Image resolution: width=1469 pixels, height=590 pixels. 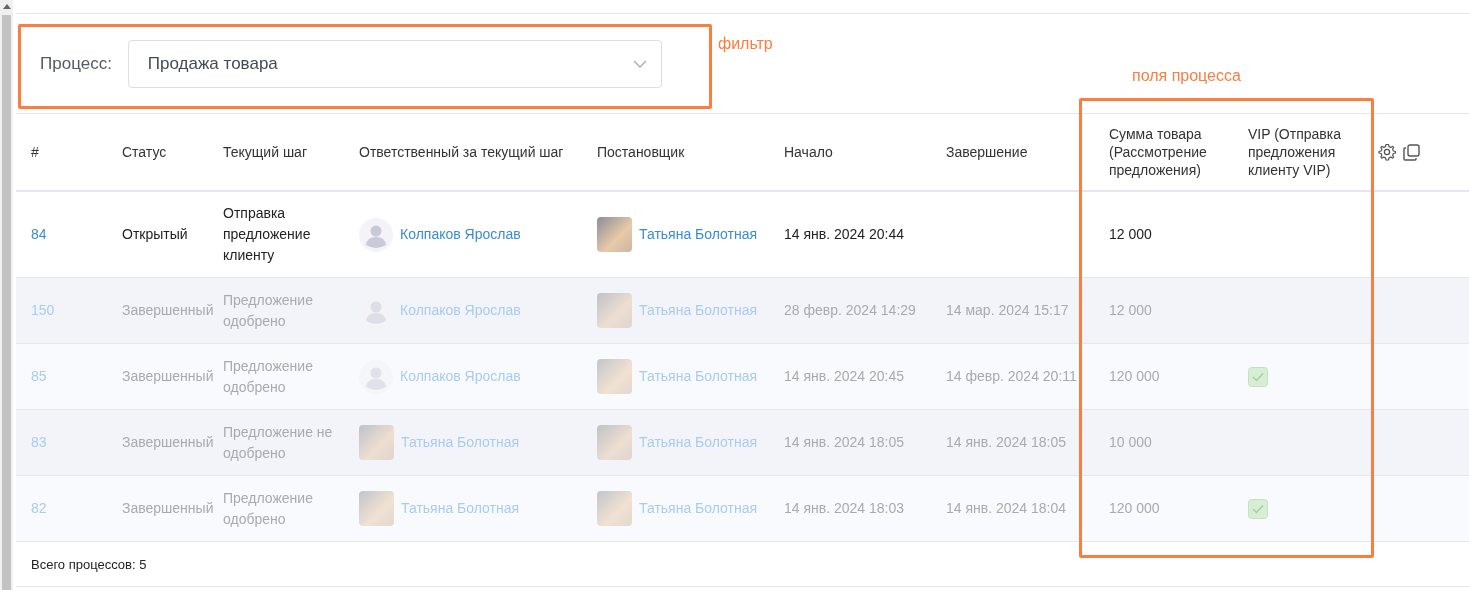 What do you see at coordinates (1007, 508) in the screenshot?
I see `date-text: 14 янв. 2024 18:04` at bounding box center [1007, 508].